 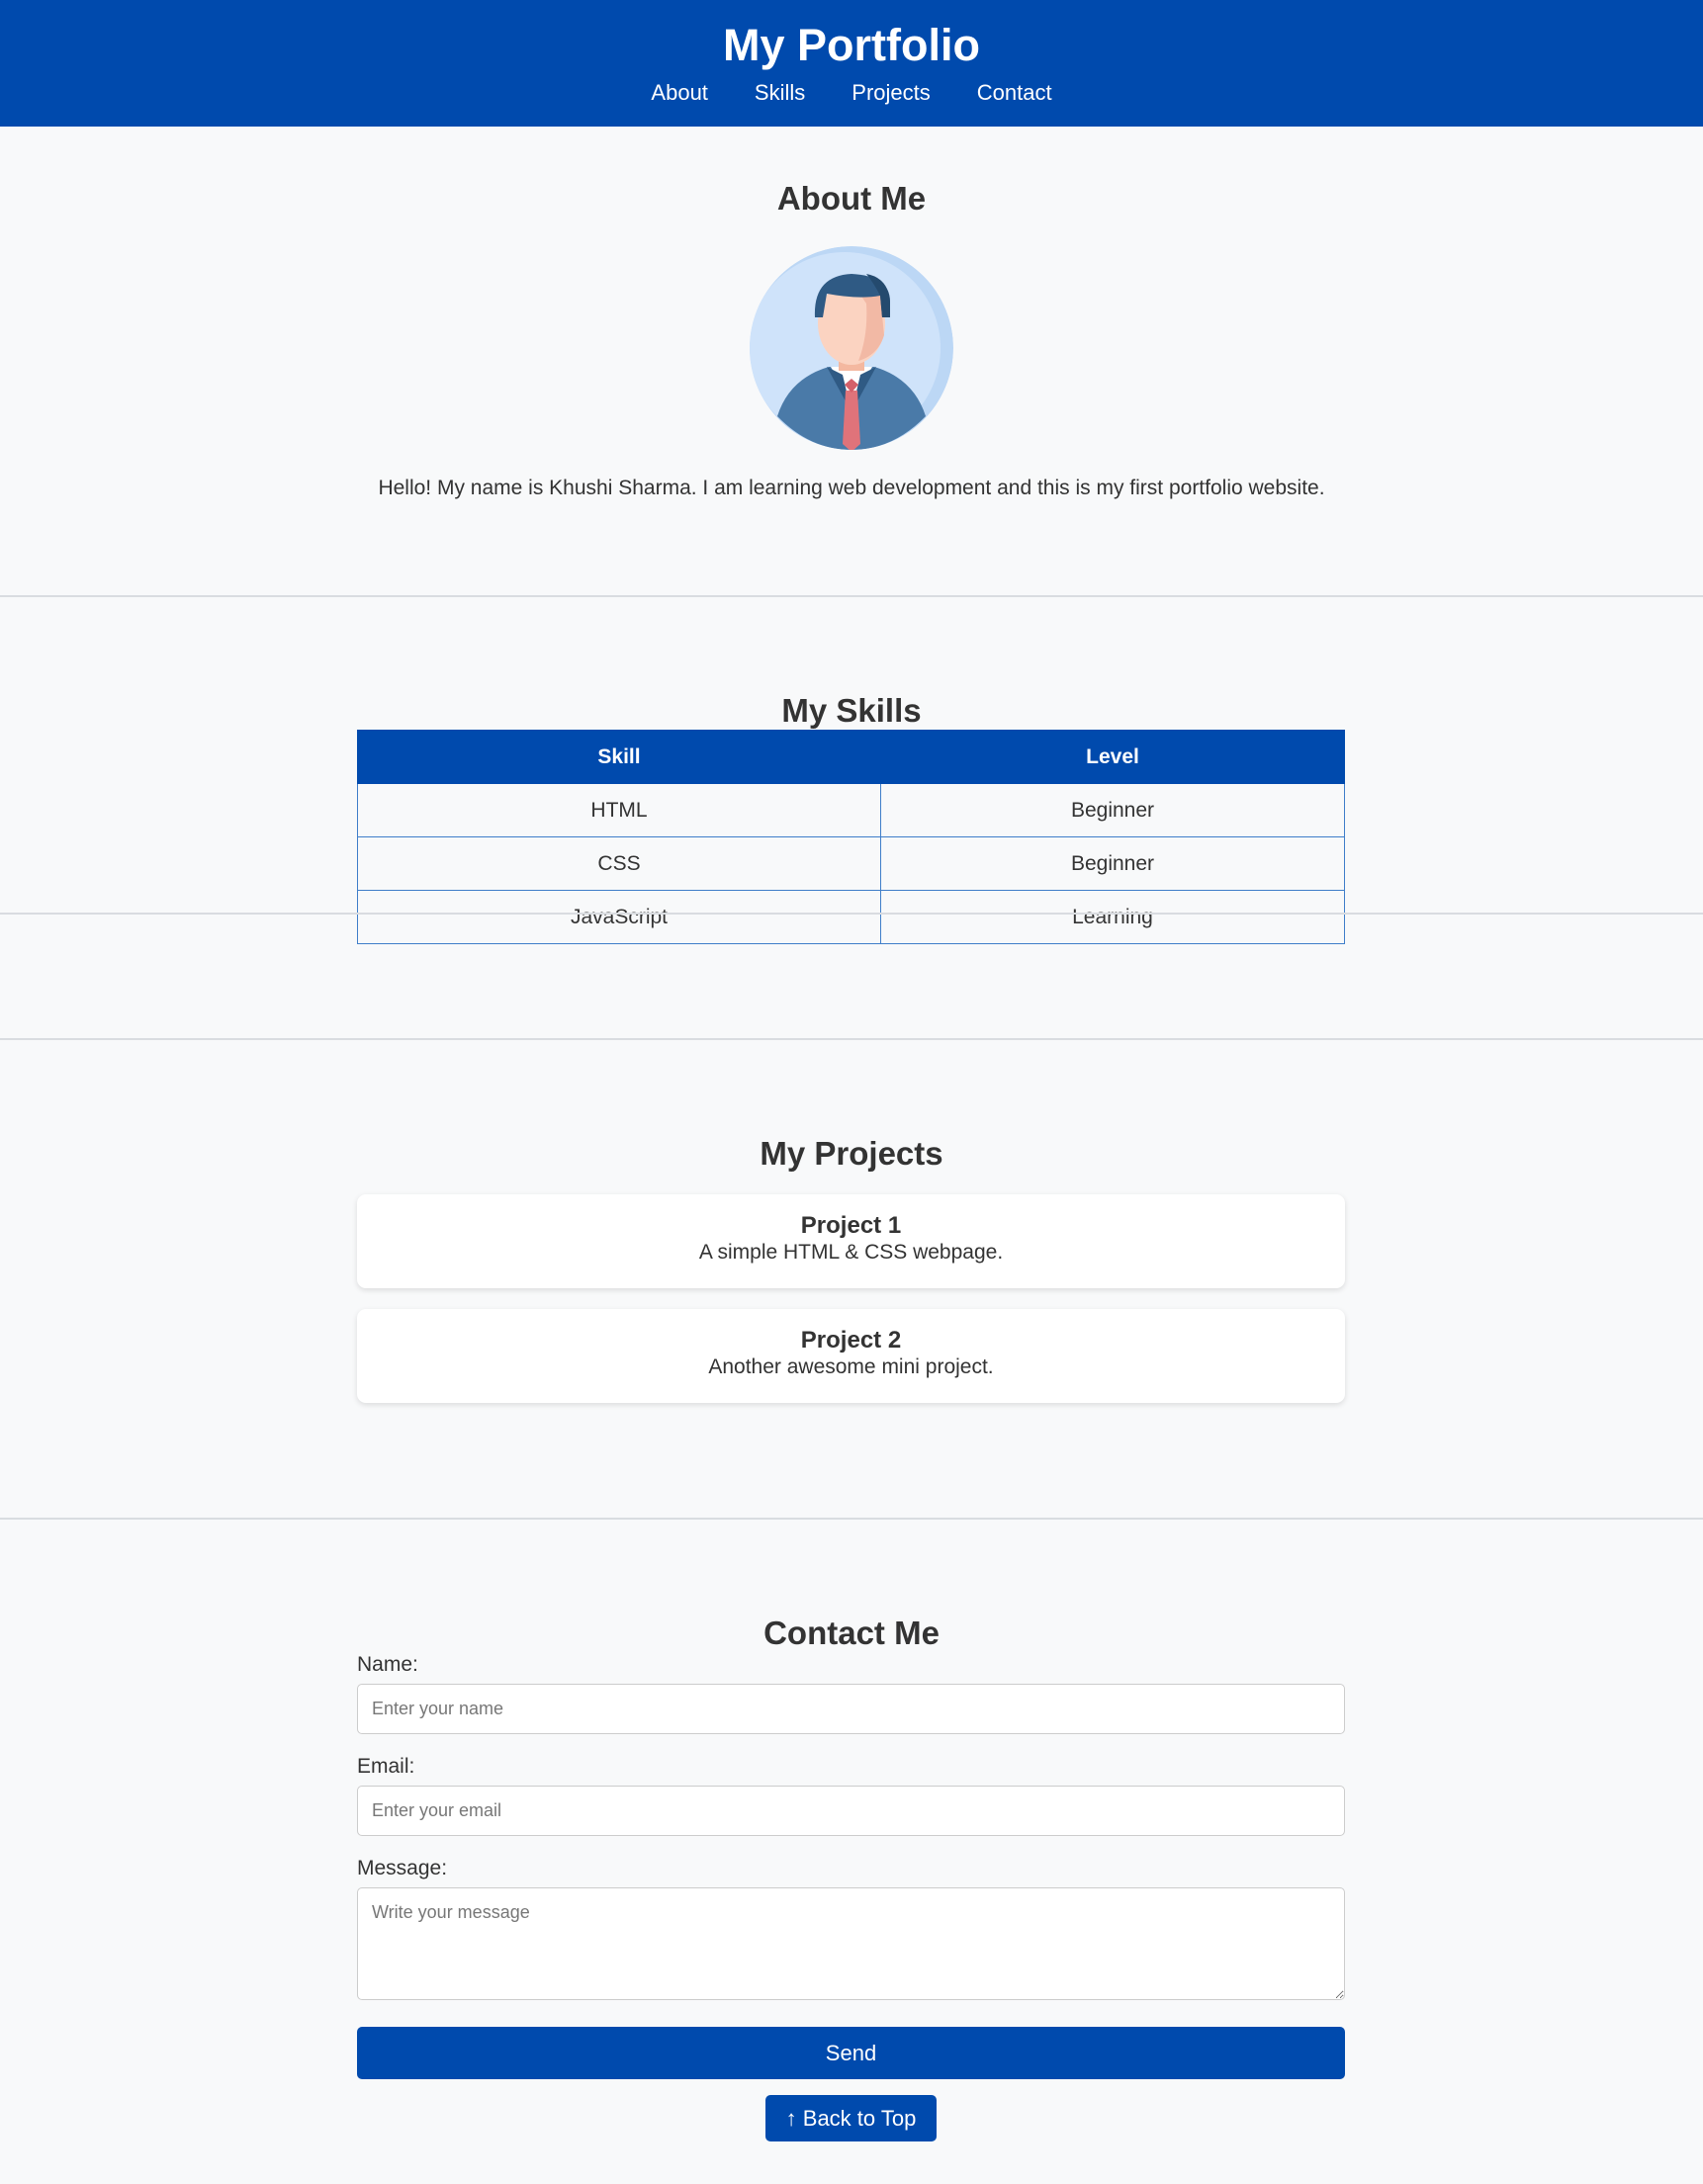 What do you see at coordinates (851, 1252) in the screenshot?
I see `project-description: A simple HTML & CSS webpage.` at bounding box center [851, 1252].